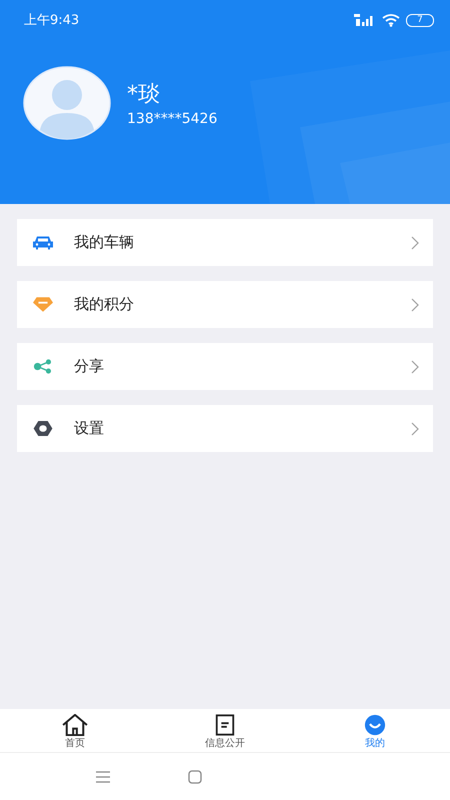 This screenshot has height=800, width=450. Describe the element at coordinates (225, 242) in the screenshot. I see `menu-item: 我的车辆` at that location.